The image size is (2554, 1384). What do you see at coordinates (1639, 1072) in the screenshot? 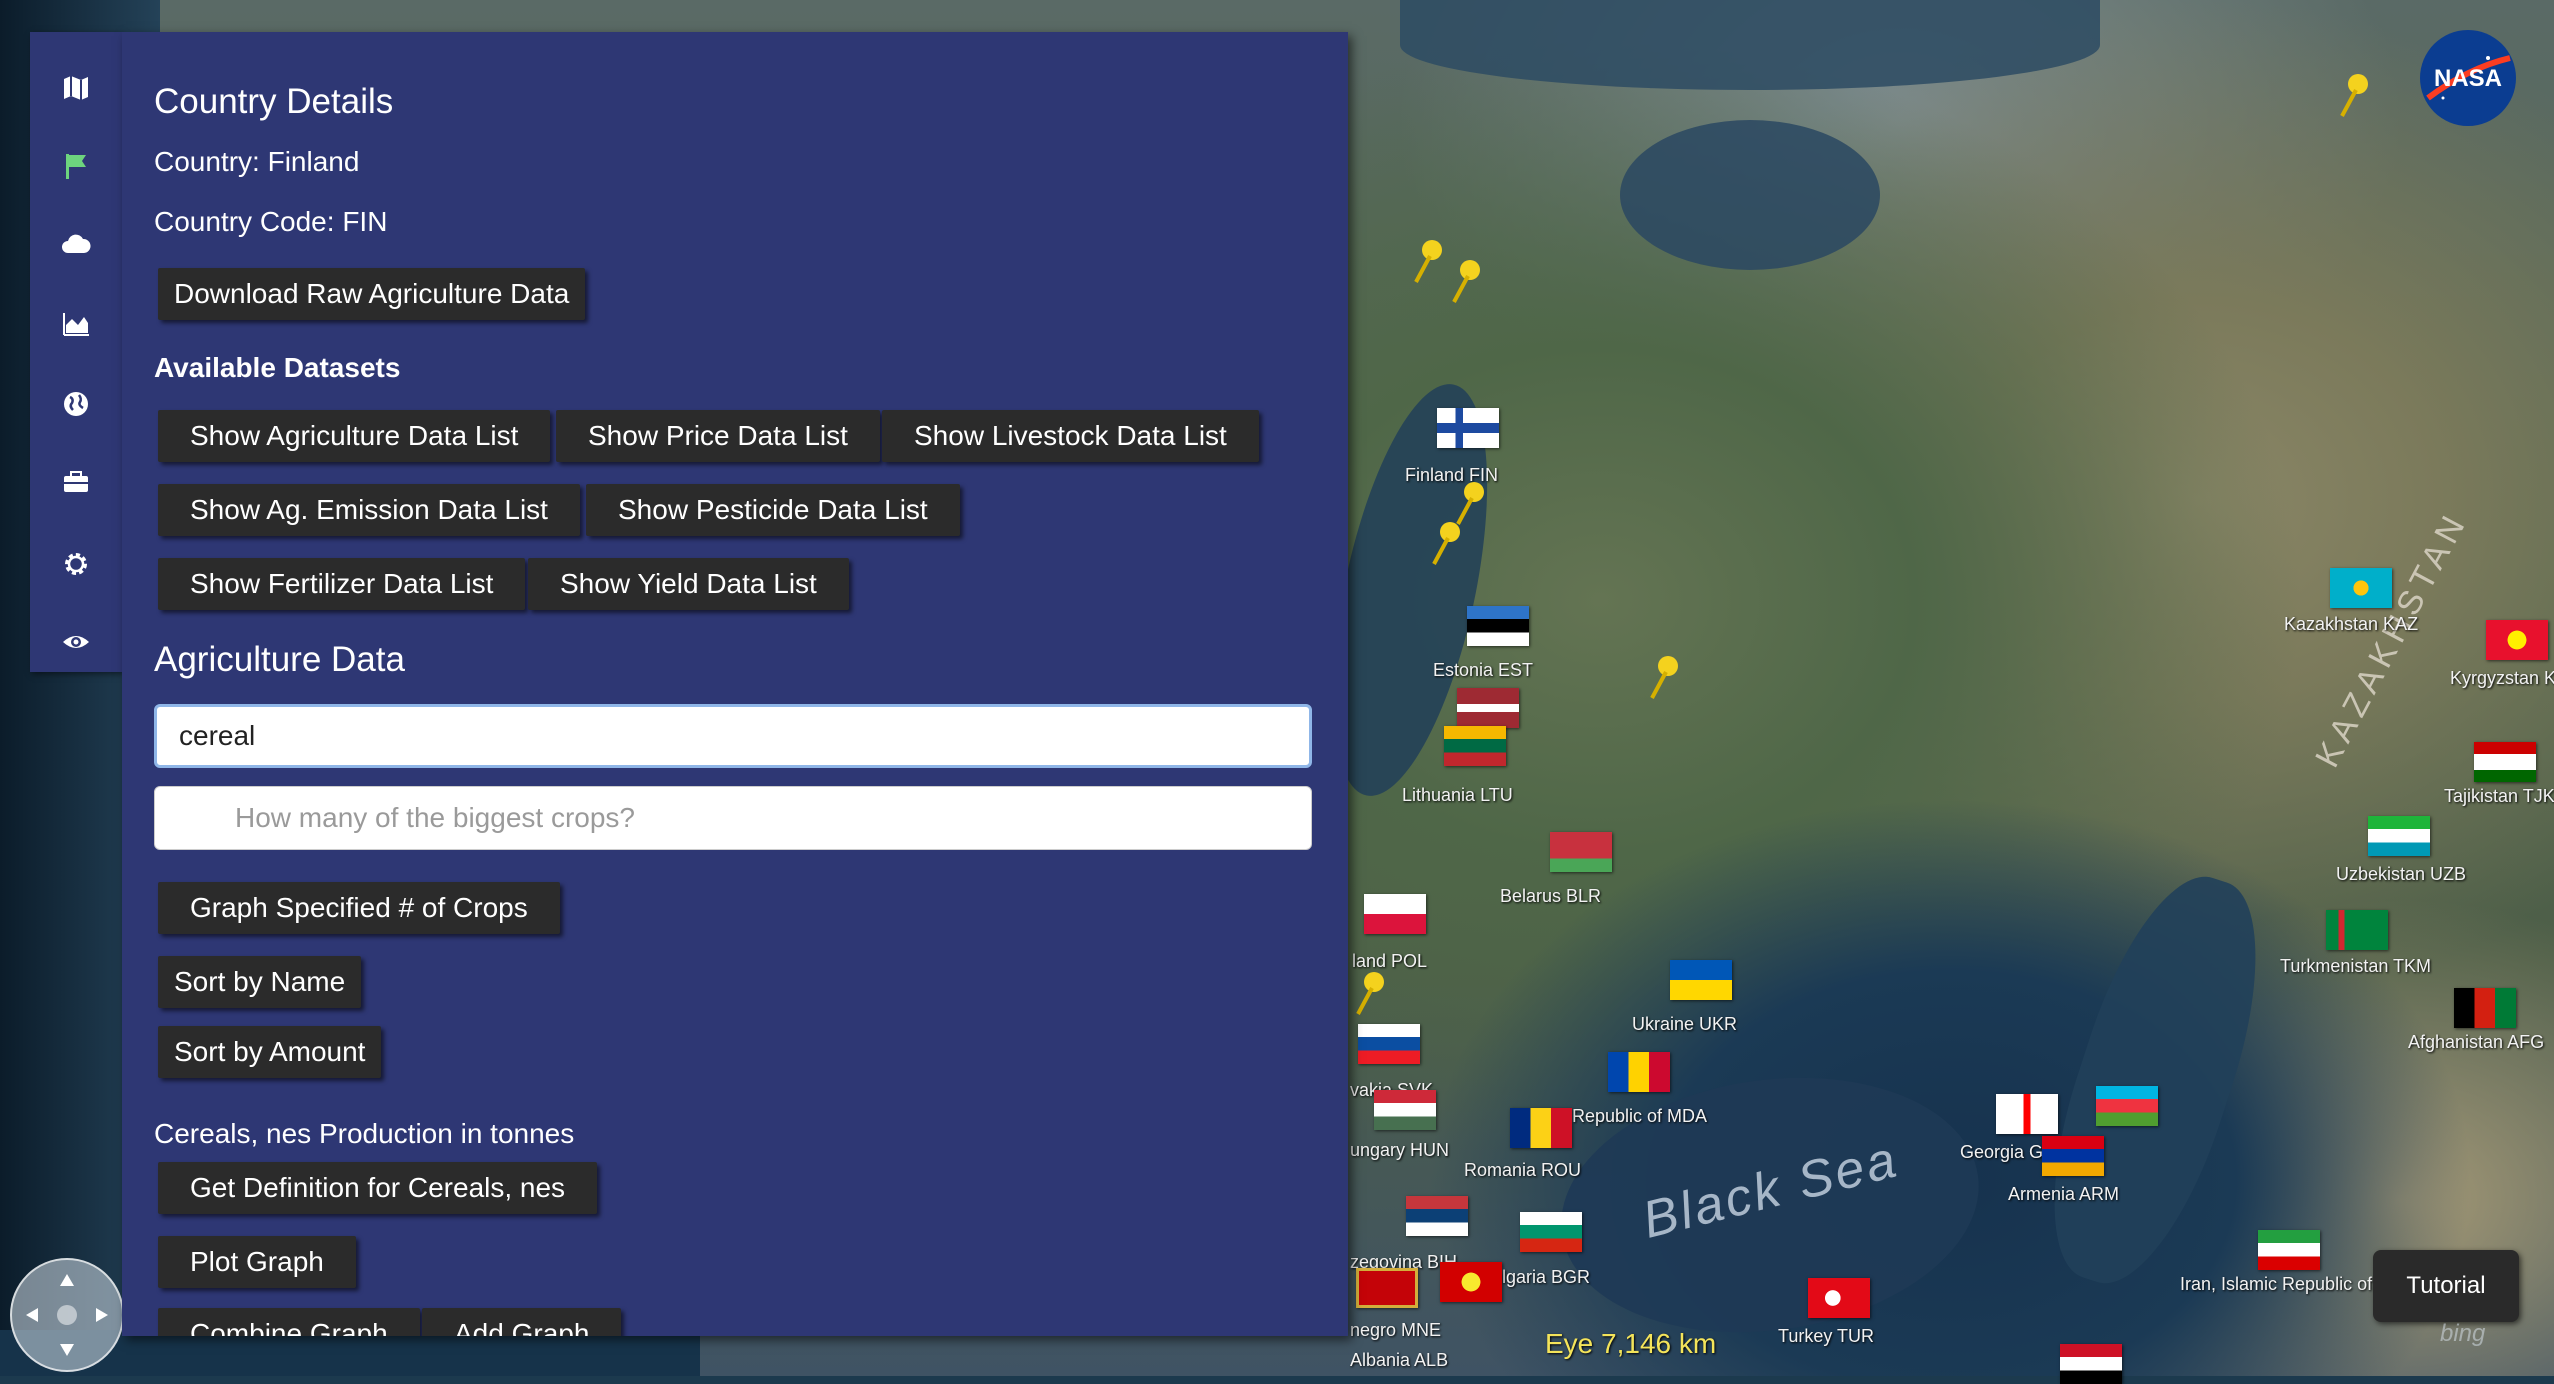
I see `flag-moldova` at bounding box center [1639, 1072].